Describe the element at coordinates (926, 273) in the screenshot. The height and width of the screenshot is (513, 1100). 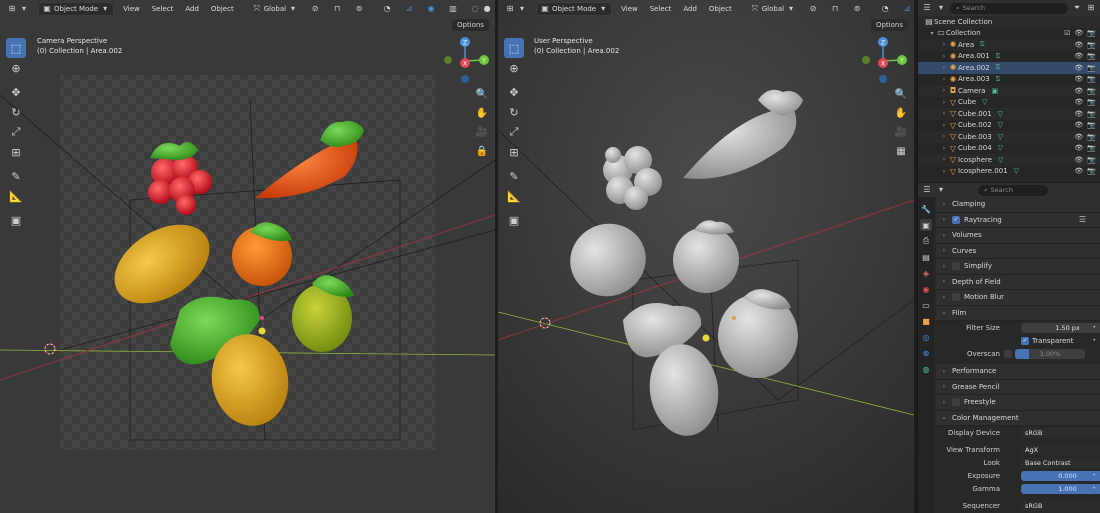
I see `scene-tab-icon: ◈` at that location.